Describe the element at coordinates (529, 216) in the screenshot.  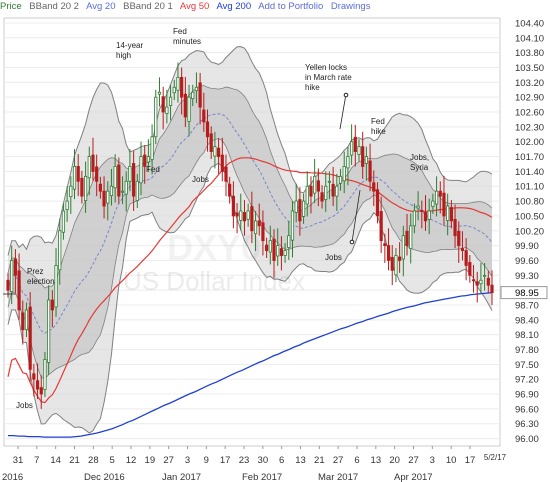
I see `y-tick-label: 100.50` at that location.